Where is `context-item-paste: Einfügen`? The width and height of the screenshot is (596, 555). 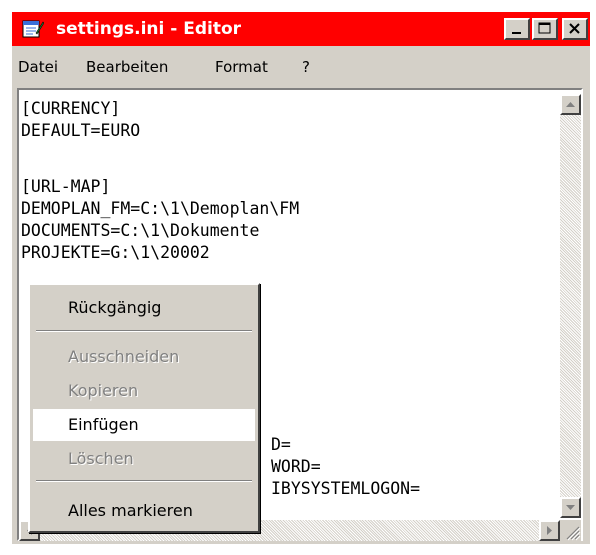 context-item-paste: Einfügen is located at coordinates (144, 425).